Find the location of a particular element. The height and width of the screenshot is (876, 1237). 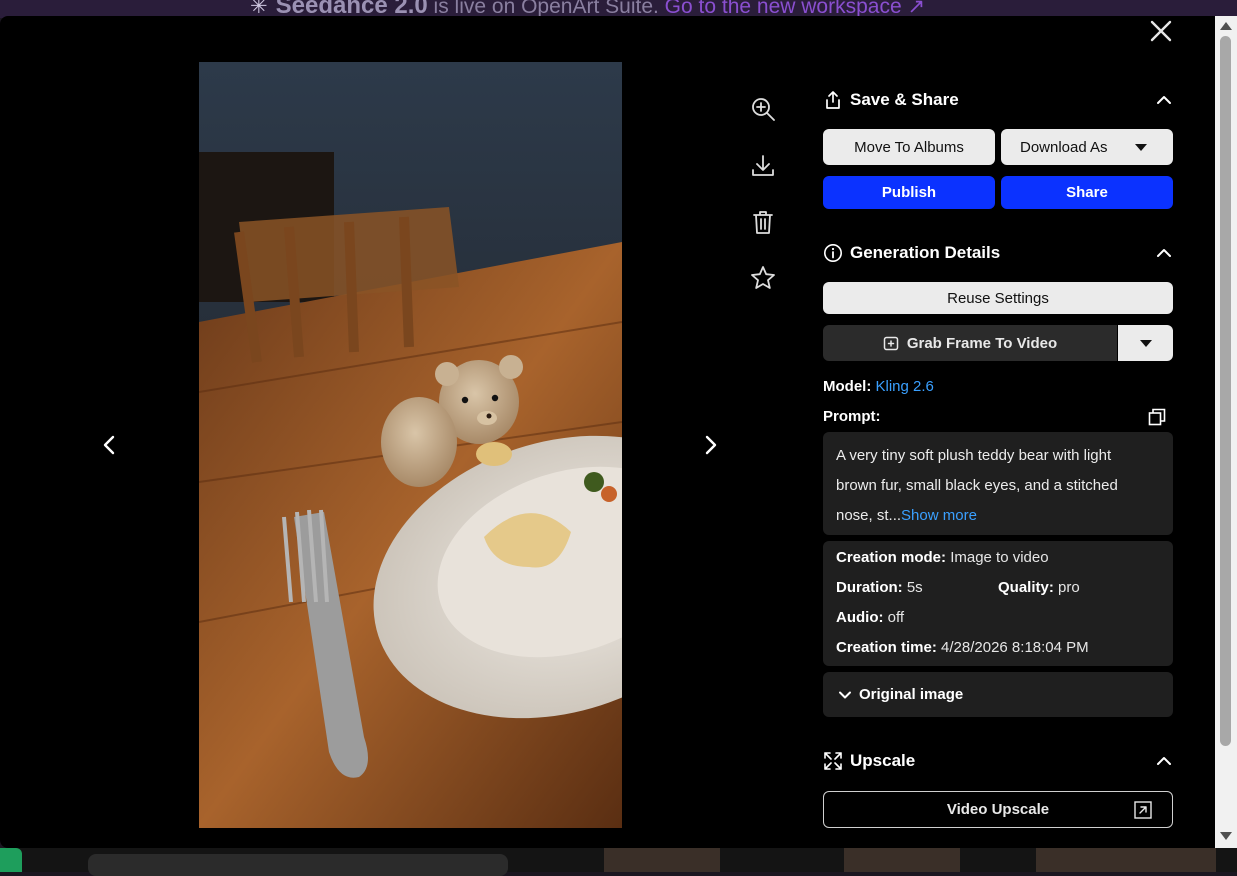

background-input is located at coordinates (298, 865).